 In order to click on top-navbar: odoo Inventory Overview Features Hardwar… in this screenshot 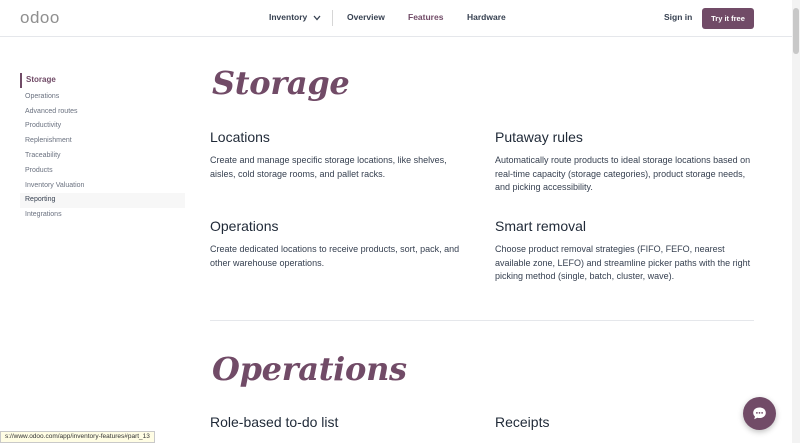, I will do `click(400, 18)`.